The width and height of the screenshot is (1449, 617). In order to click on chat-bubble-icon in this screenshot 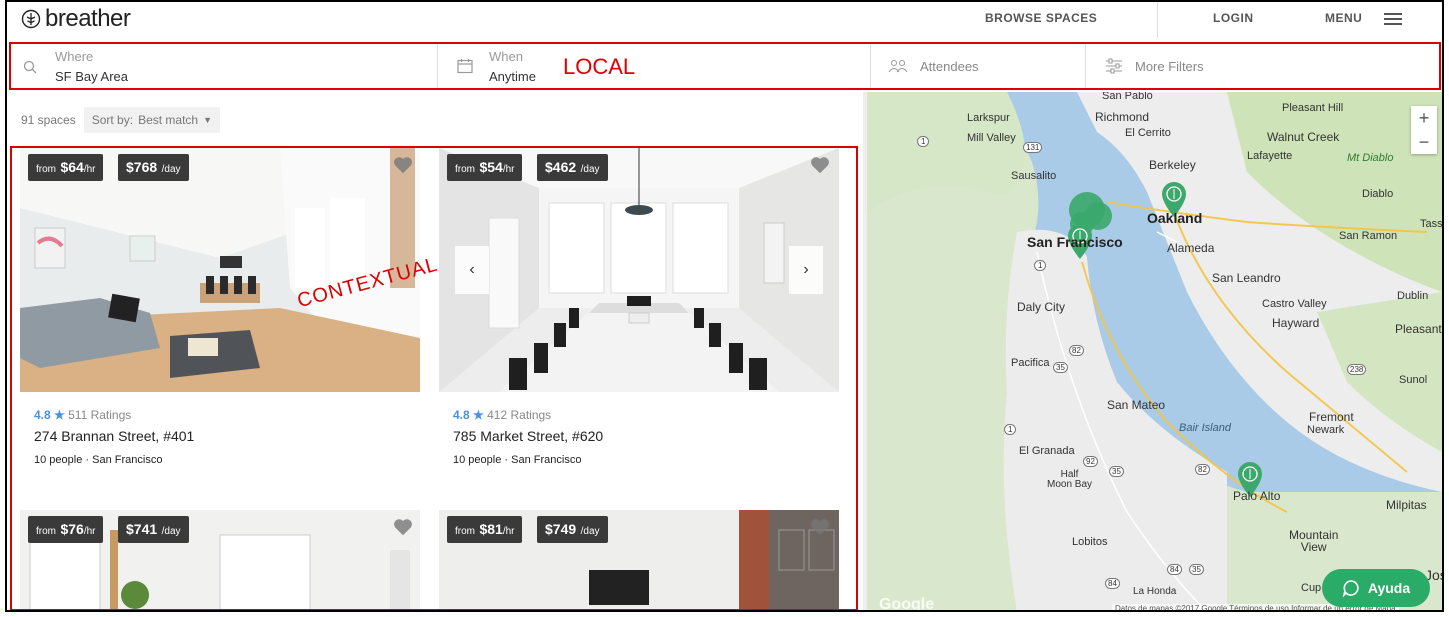, I will do `click(1350, 588)`.